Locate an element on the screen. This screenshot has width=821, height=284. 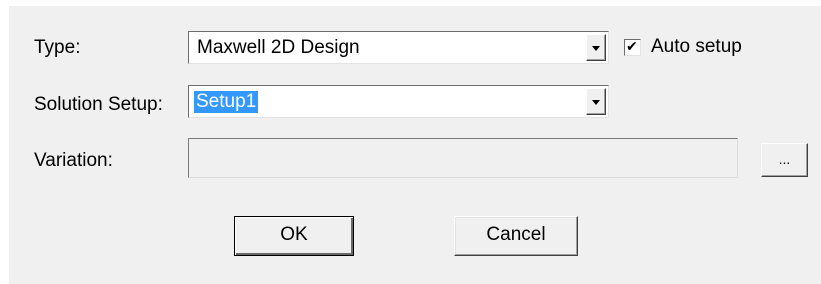
solution-setup-dropdown-button is located at coordinates (596, 101).